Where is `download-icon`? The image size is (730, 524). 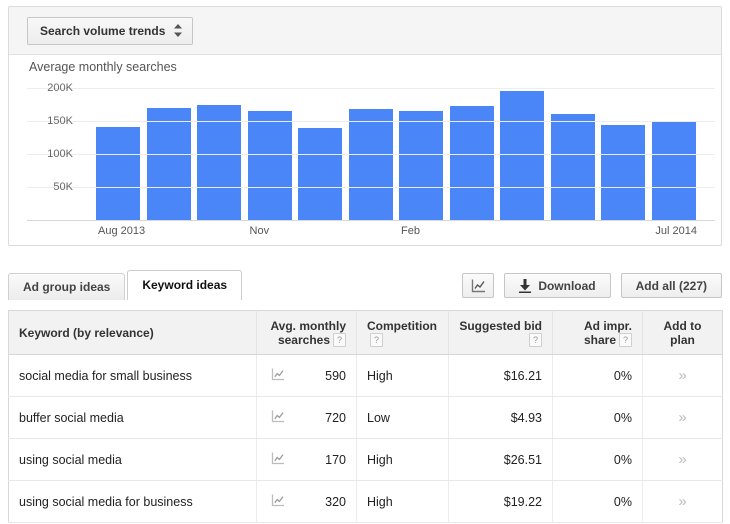 download-icon is located at coordinates (525, 285).